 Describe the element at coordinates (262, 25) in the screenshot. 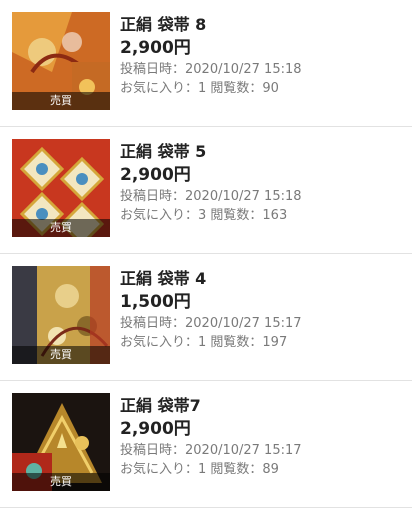

I see `listing-title: 正絹 袋帯 8` at that location.